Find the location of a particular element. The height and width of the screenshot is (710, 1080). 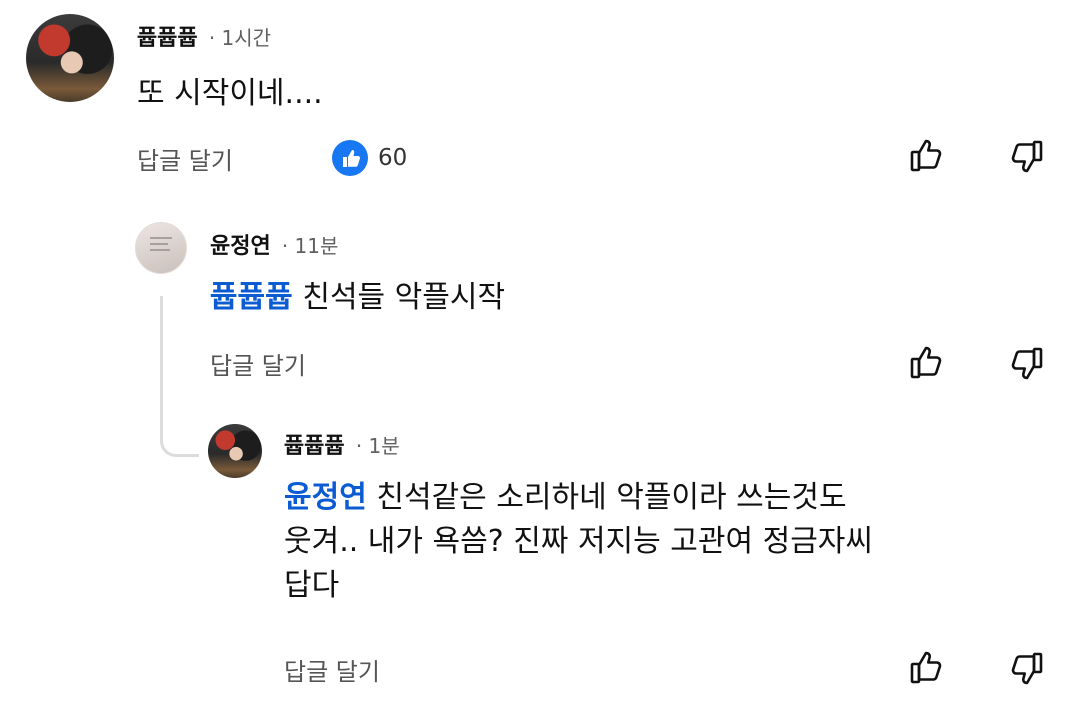

author-name: 윤정연 is located at coordinates (240, 246).